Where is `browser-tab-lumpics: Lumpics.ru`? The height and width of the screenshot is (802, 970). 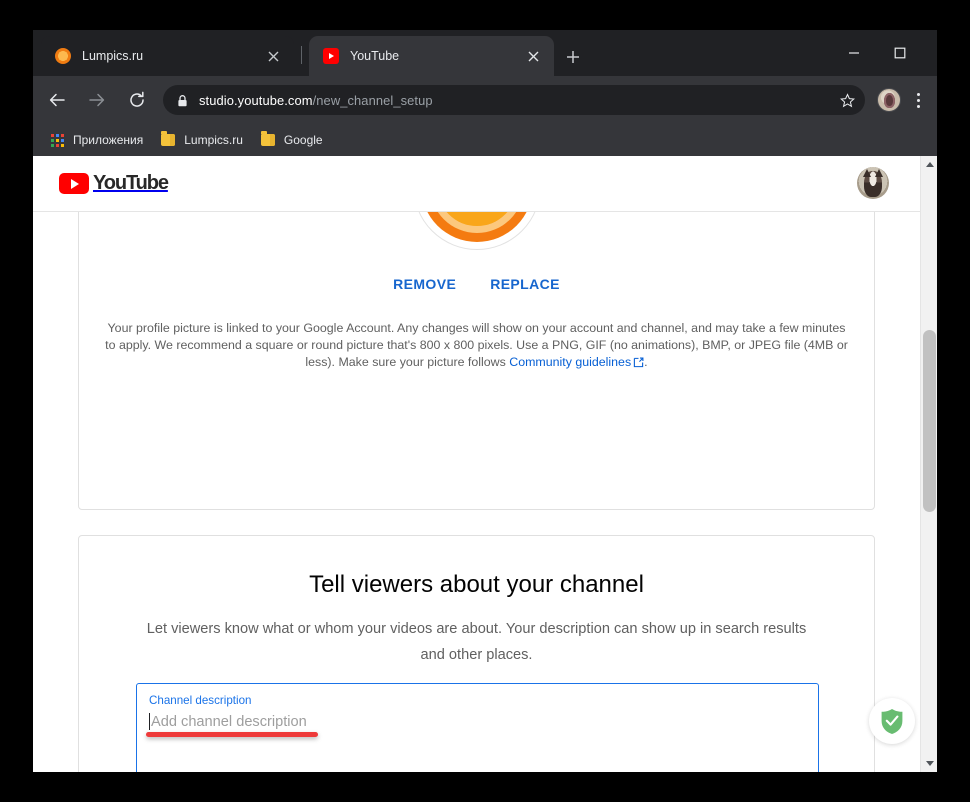 browser-tab-lumpics: Lumpics.ru is located at coordinates (167, 56).